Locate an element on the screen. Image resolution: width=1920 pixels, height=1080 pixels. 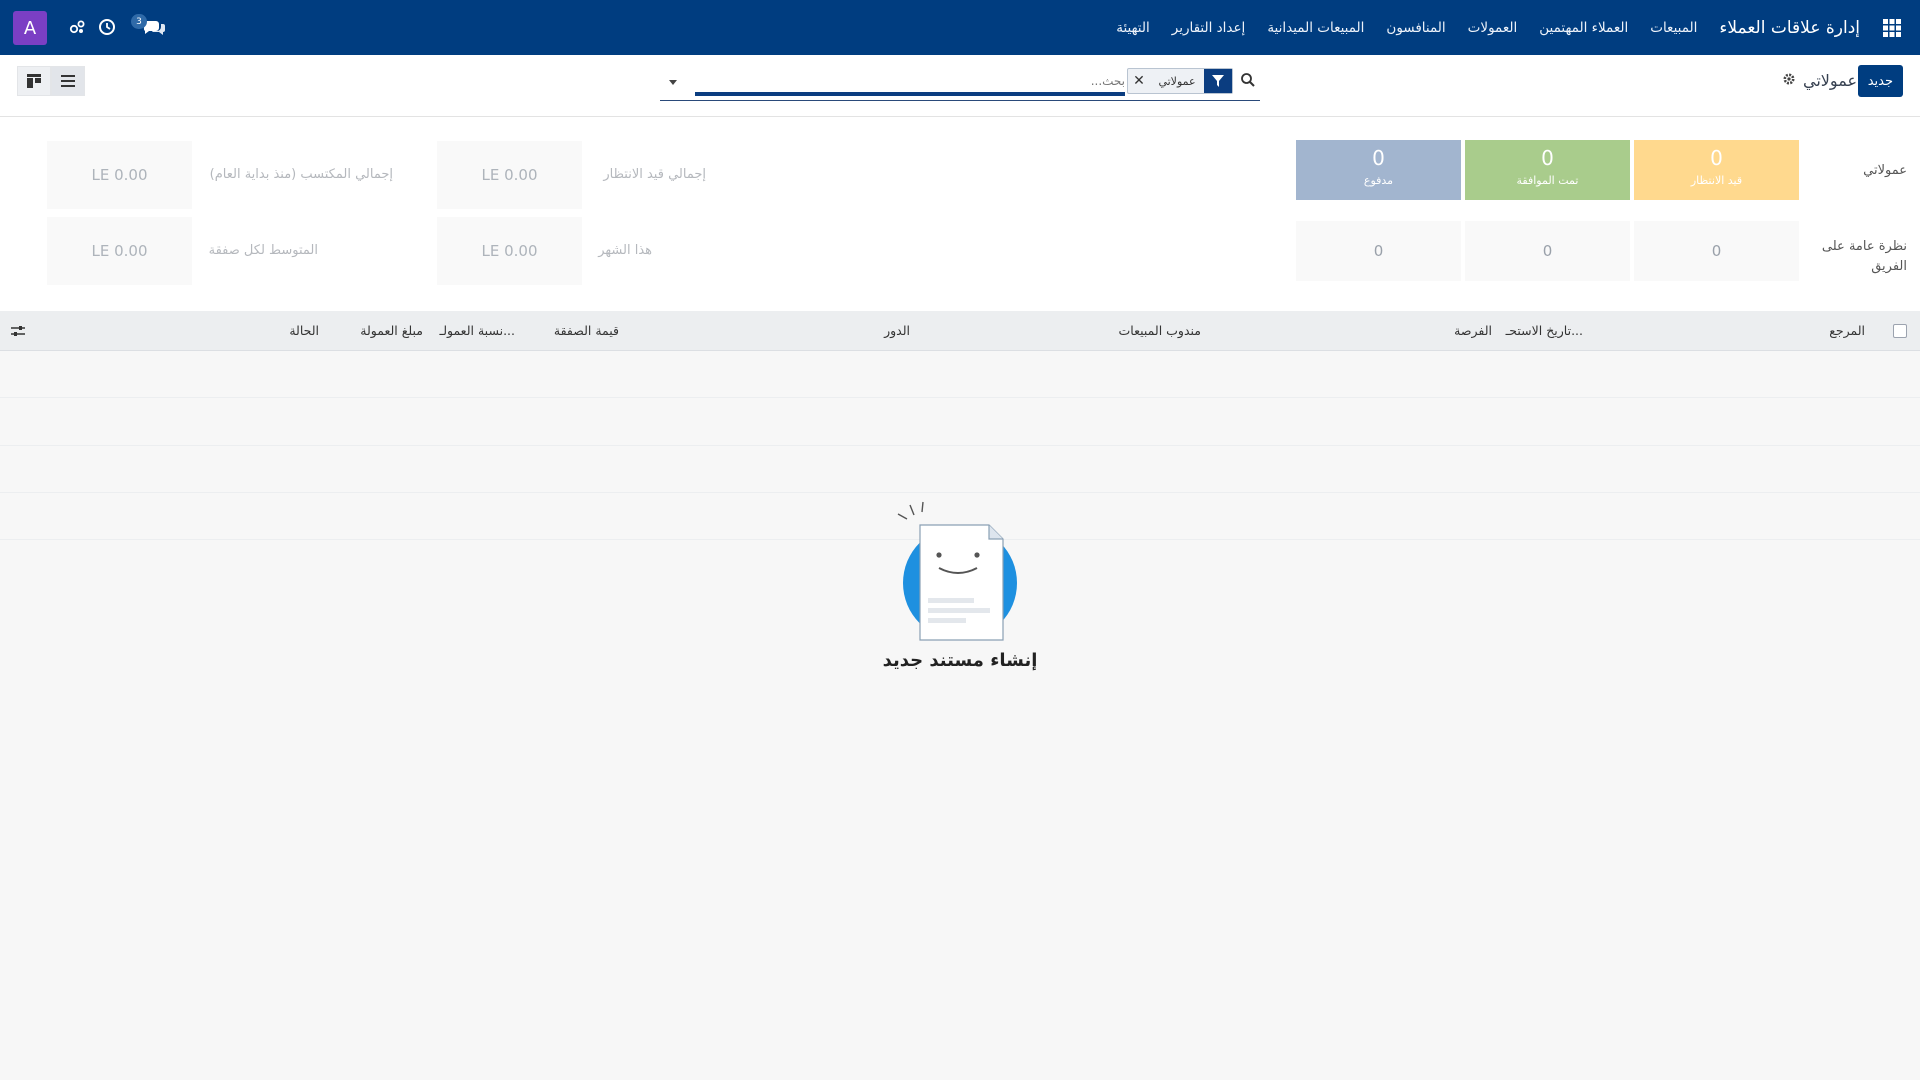
control-panel: ✕ عمولاتي عمولاتي جديد is located at coordinates (960, 86).